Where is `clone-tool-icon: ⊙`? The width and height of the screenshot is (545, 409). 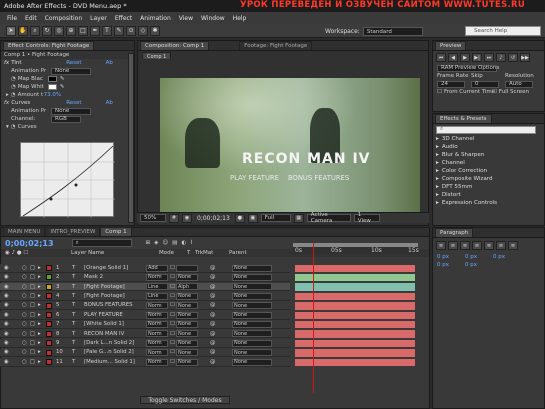 clone-tool-icon: ⊙ is located at coordinates (131, 30).